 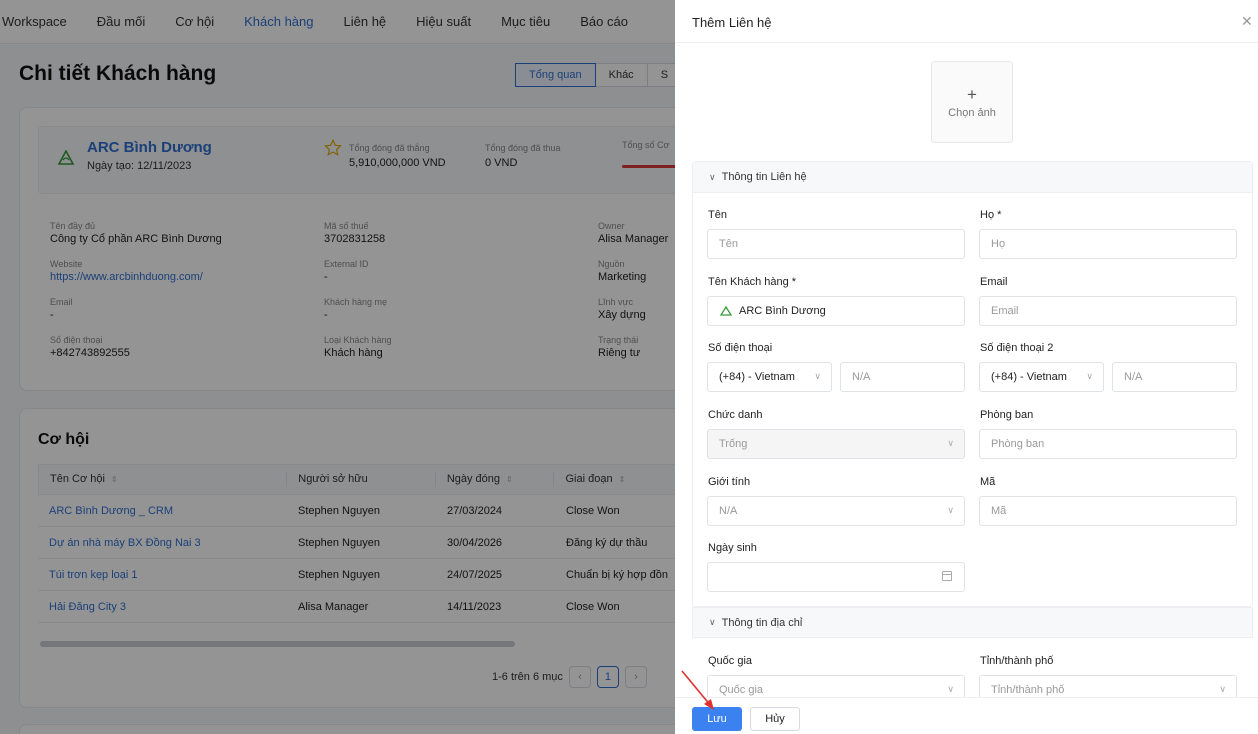 What do you see at coordinates (764, 177) in the screenshot?
I see `section-title: Thông tin Liên hệ` at bounding box center [764, 177].